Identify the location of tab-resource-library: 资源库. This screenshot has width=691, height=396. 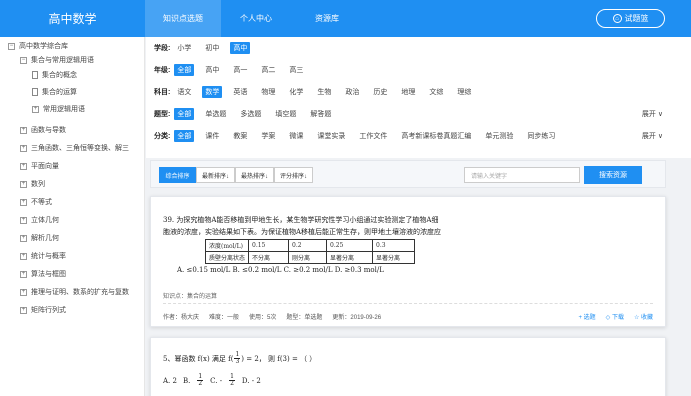
(327, 18).